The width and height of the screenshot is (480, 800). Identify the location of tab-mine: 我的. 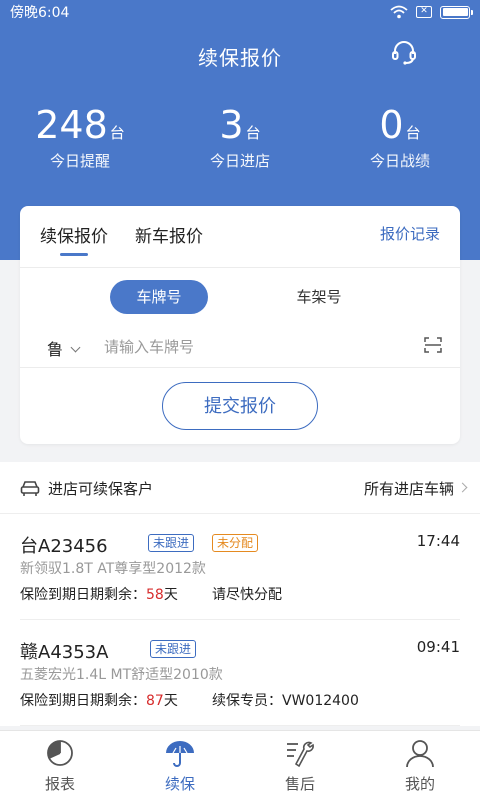
(420, 765).